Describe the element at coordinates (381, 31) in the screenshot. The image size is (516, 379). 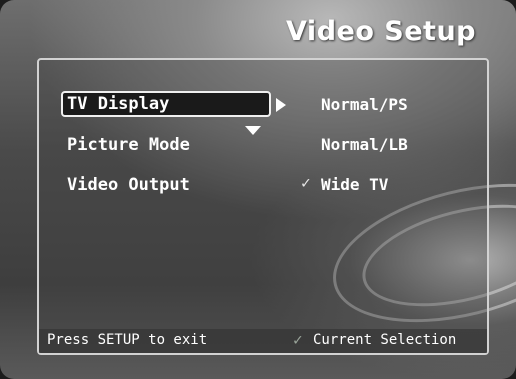
I see `page-title: Video Setup` at that location.